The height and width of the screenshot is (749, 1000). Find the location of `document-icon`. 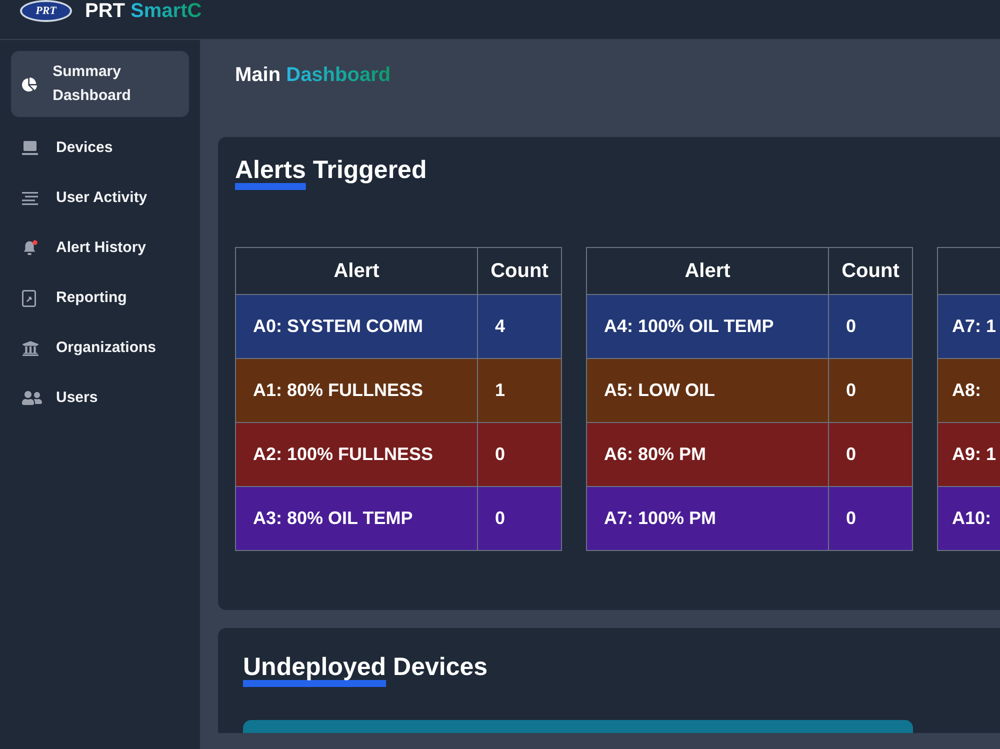

document-icon is located at coordinates (29, 298).